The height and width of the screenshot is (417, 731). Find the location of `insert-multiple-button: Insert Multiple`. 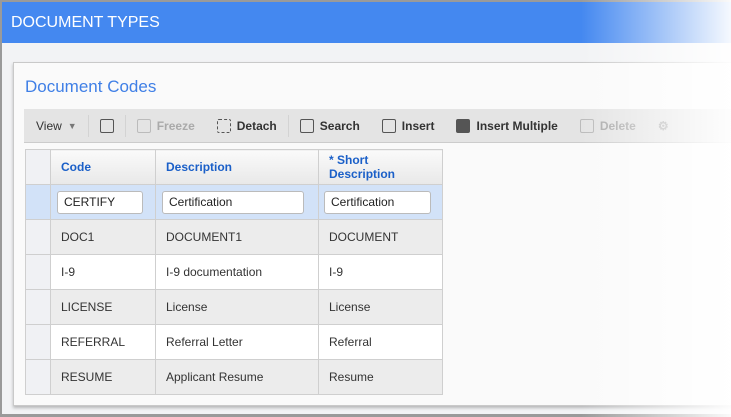

insert-multiple-button: Insert Multiple is located at coordinates (506, 125).